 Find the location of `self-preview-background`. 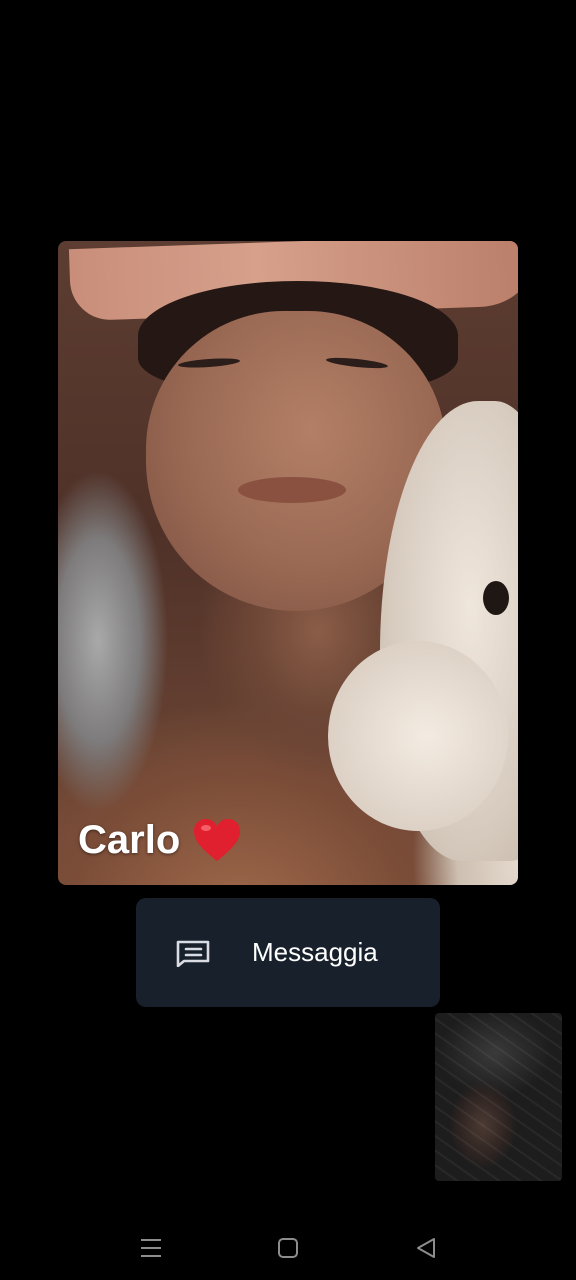

self-preview-background is located at coordinates (498, 1097).